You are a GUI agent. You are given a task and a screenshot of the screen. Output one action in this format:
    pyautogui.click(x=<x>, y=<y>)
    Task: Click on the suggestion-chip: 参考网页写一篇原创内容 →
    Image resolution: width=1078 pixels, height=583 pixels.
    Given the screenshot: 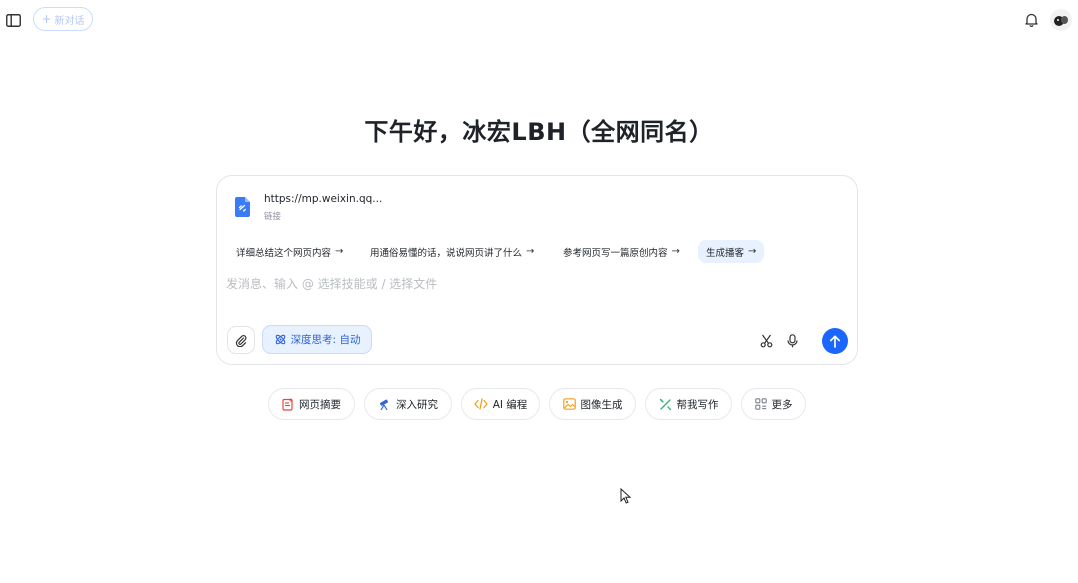 What is the action you would take?
    pyautogui.click(x=621, y=251)
    